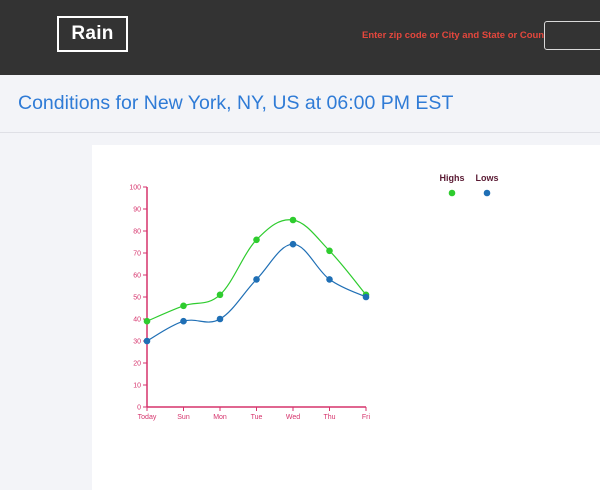 This screenshot has width=600, height=490. Describe the element at coordinates (137, 298) in the screenshot. I see `y-tick-label: 50` at that location.